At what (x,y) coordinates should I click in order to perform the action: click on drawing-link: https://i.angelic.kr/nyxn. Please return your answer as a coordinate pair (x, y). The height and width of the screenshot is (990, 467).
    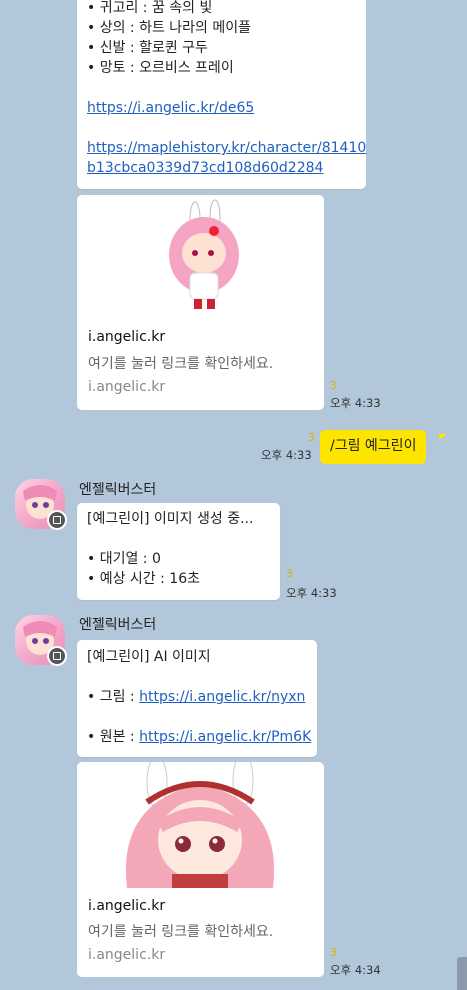
    Looking at the image, I should click on (222, 697).